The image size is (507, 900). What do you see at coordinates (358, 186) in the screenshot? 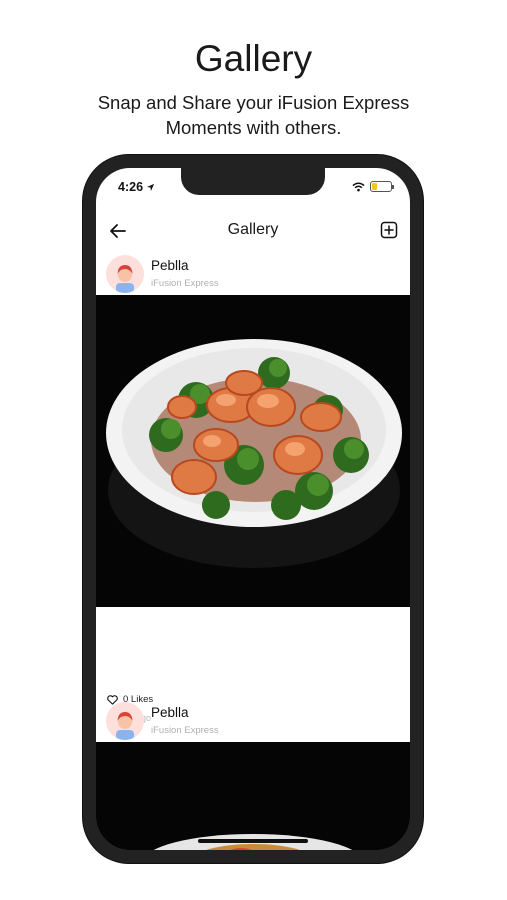
I see `wifi-icon` at bounding box center [358, 186].